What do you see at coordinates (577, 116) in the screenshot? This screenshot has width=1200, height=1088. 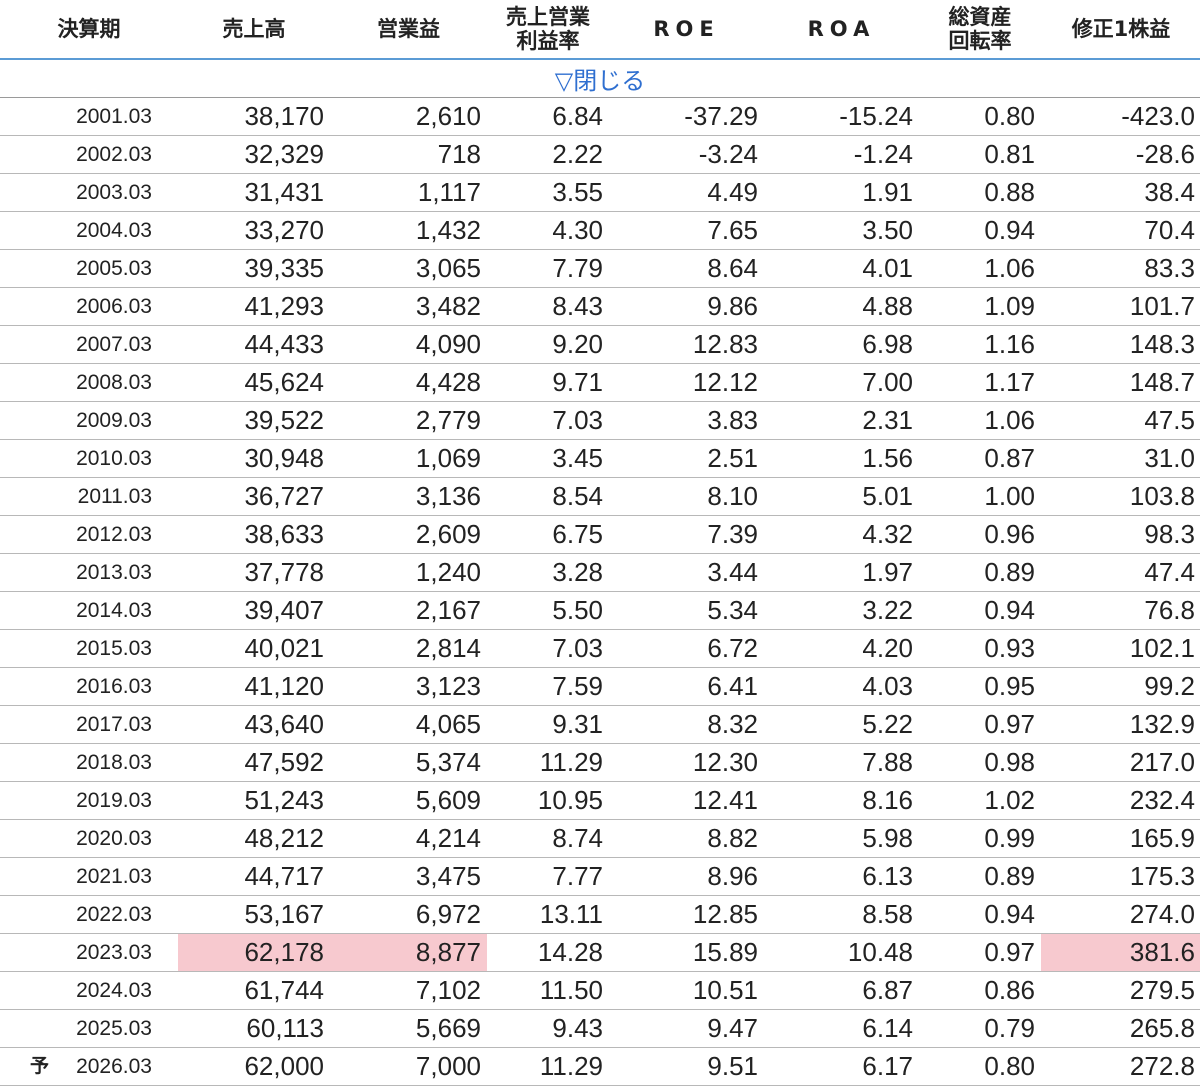 I see `cell-operating-margin: 6.84` at bounding box center [577, 116].